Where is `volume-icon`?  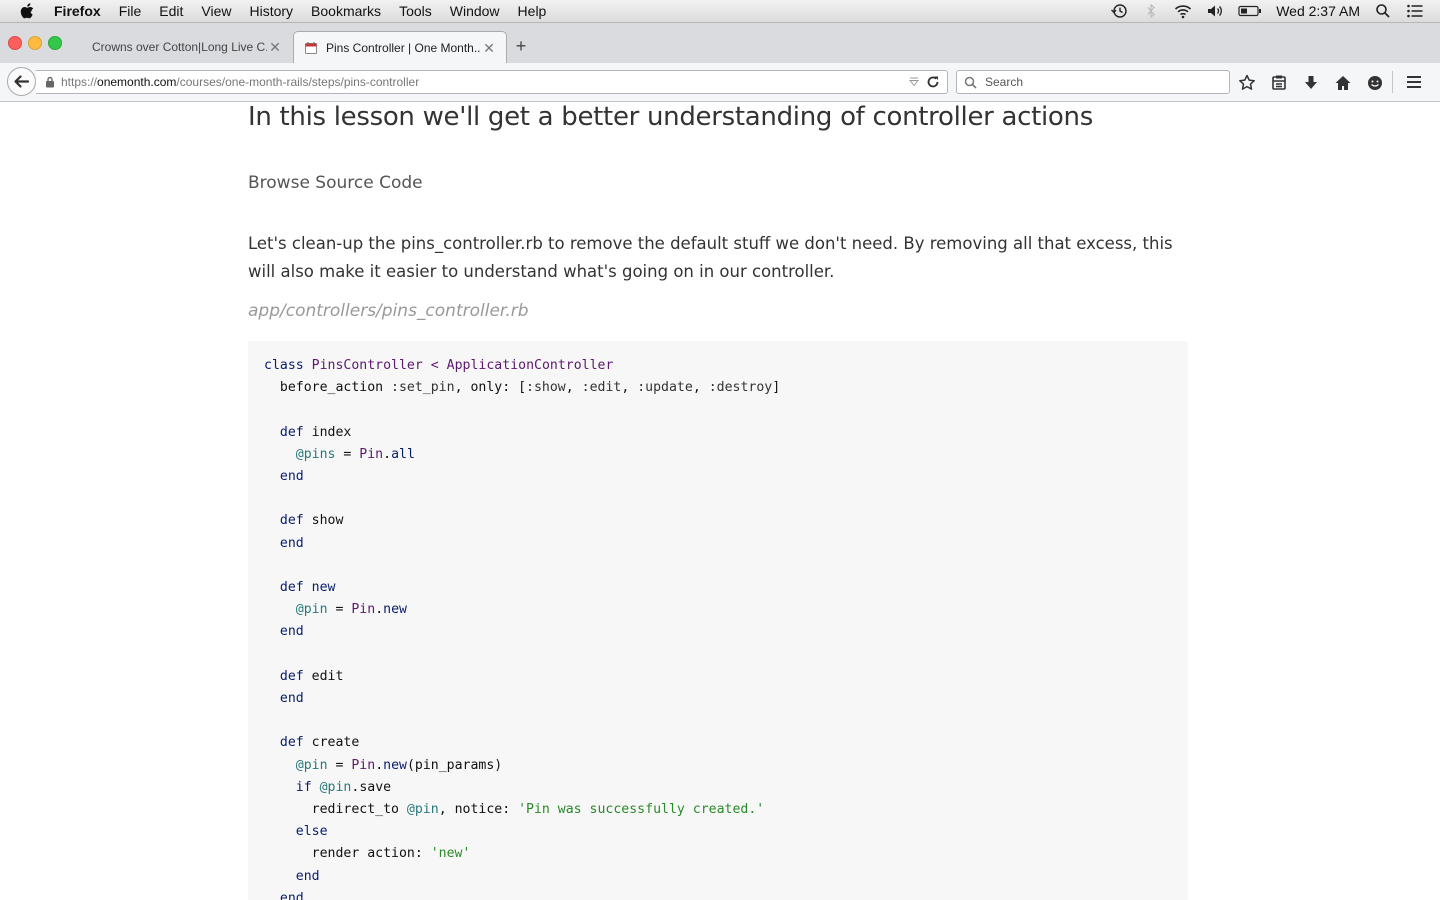 volume-icon is located at coordinates (1215, 11).